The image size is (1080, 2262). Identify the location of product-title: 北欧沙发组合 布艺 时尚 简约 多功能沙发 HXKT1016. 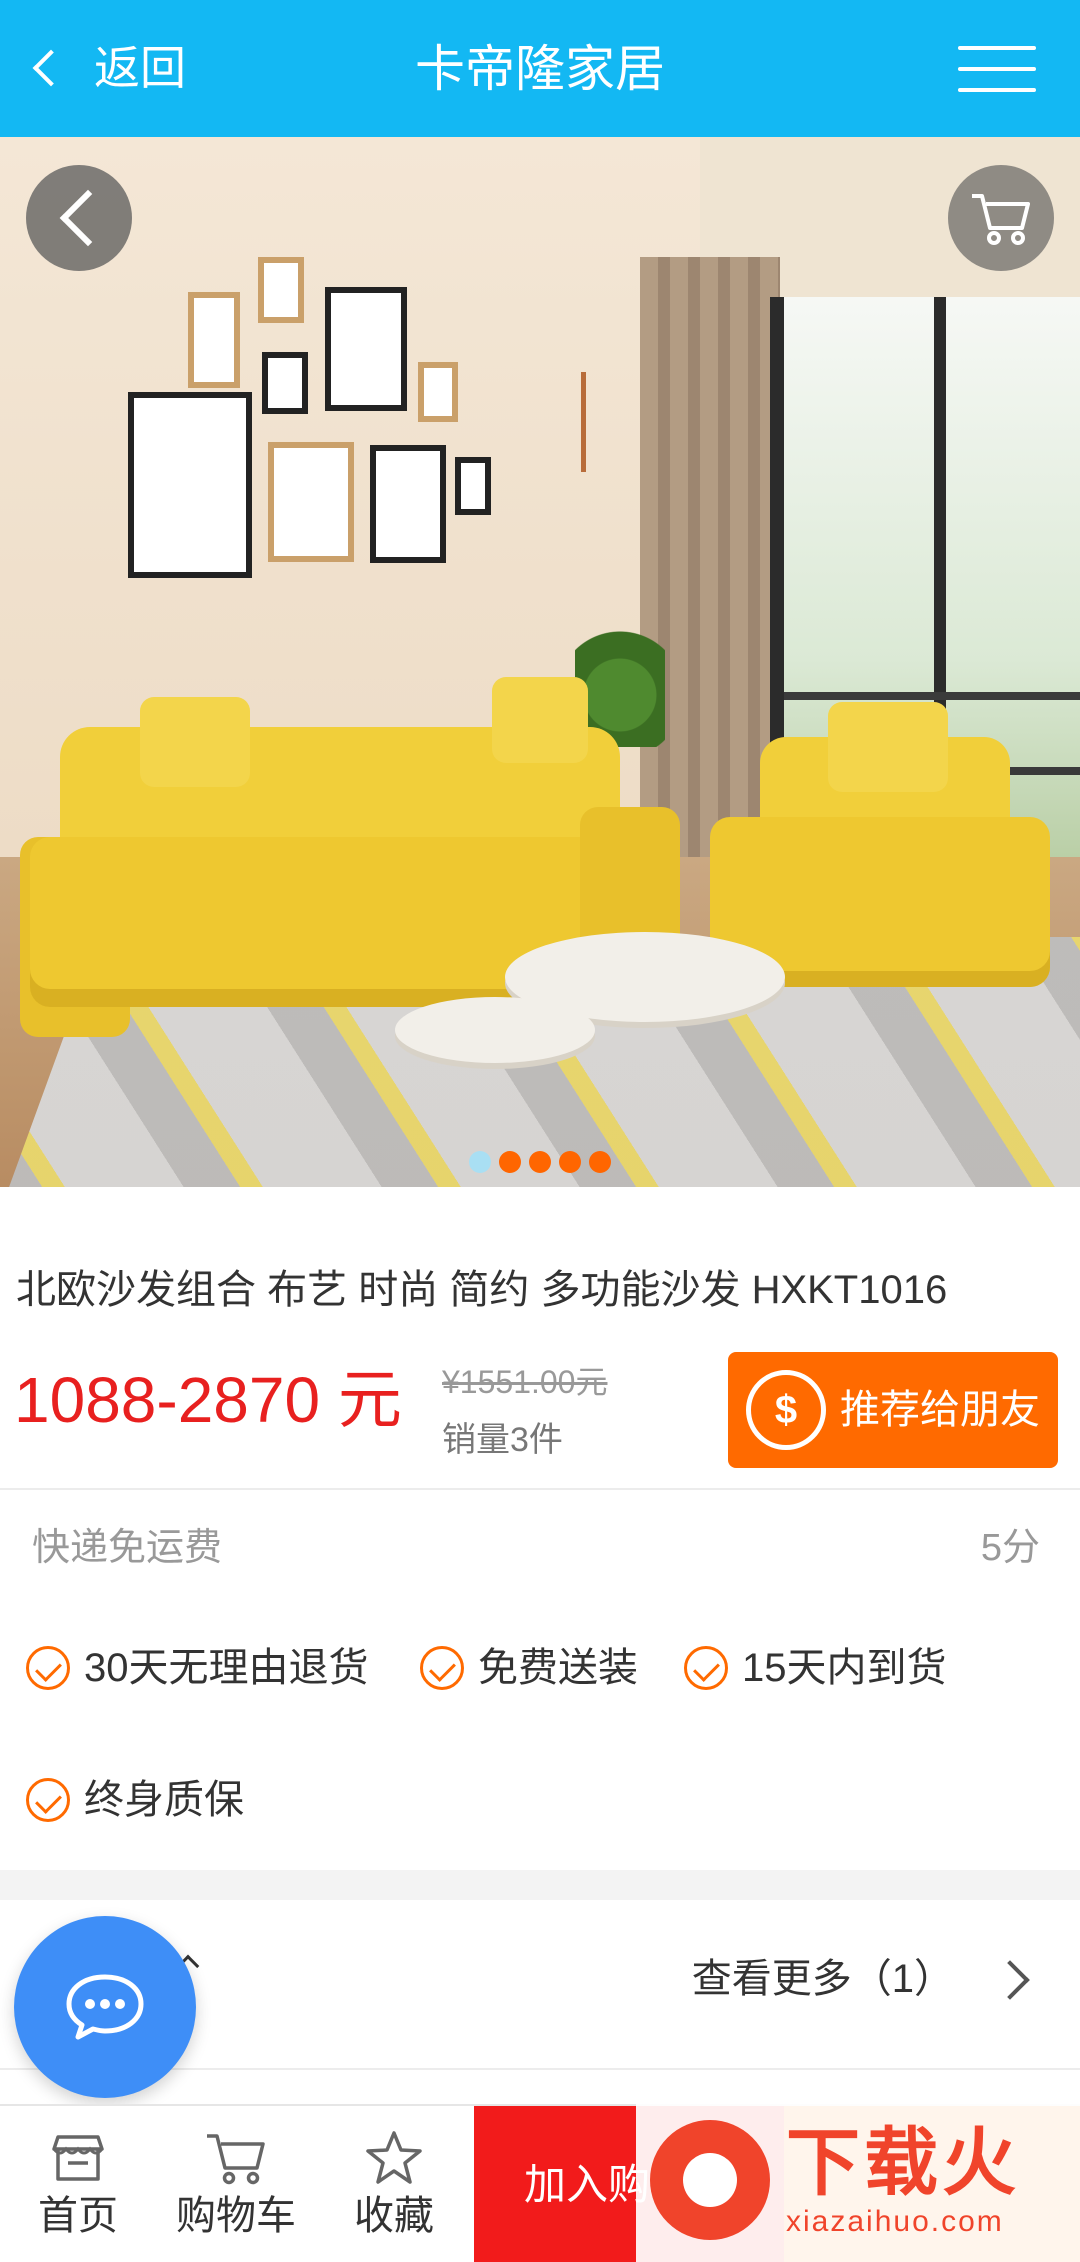
(482, 1290).